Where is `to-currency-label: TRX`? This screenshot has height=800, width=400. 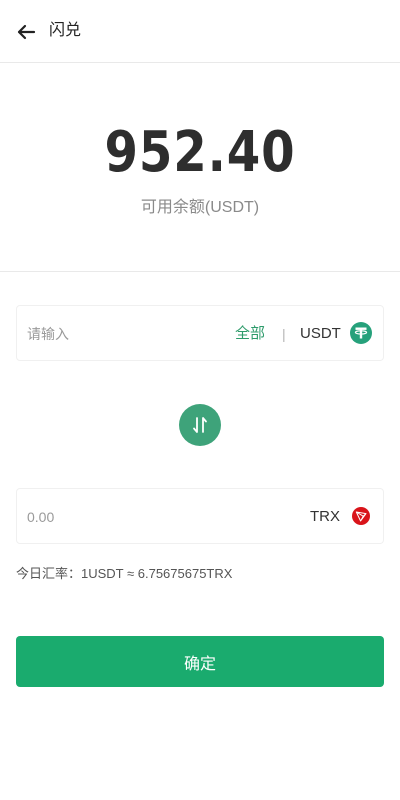
to-currency-label: TRX is located at coordinates (325, 516).